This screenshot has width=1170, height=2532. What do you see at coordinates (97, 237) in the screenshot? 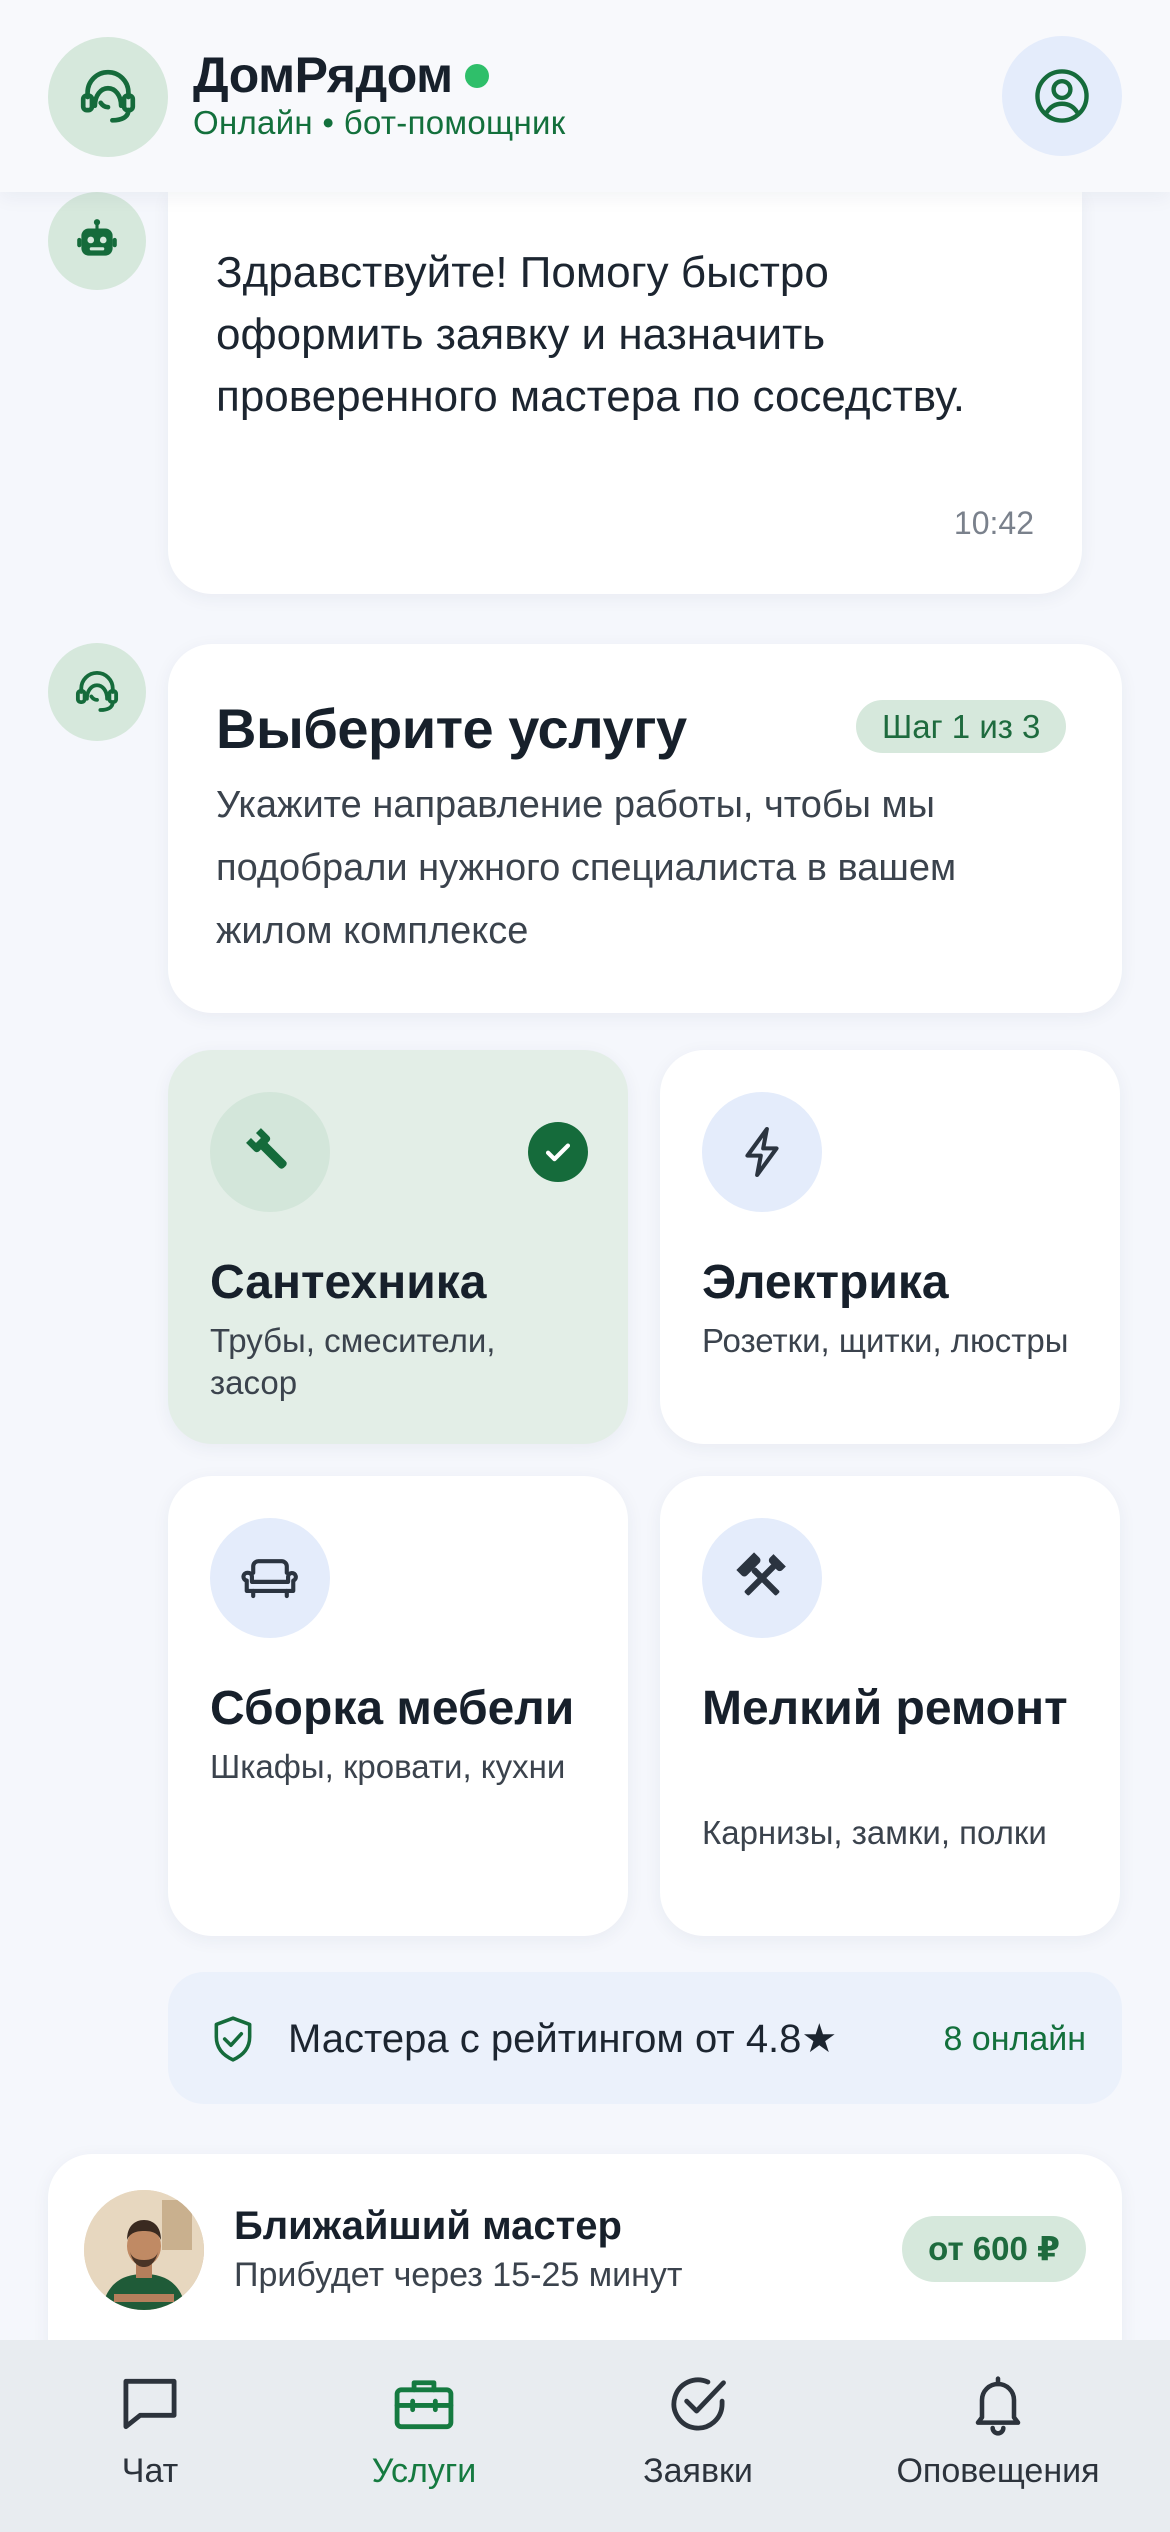
I see `robot-icon` at bounding box center [97, 237].